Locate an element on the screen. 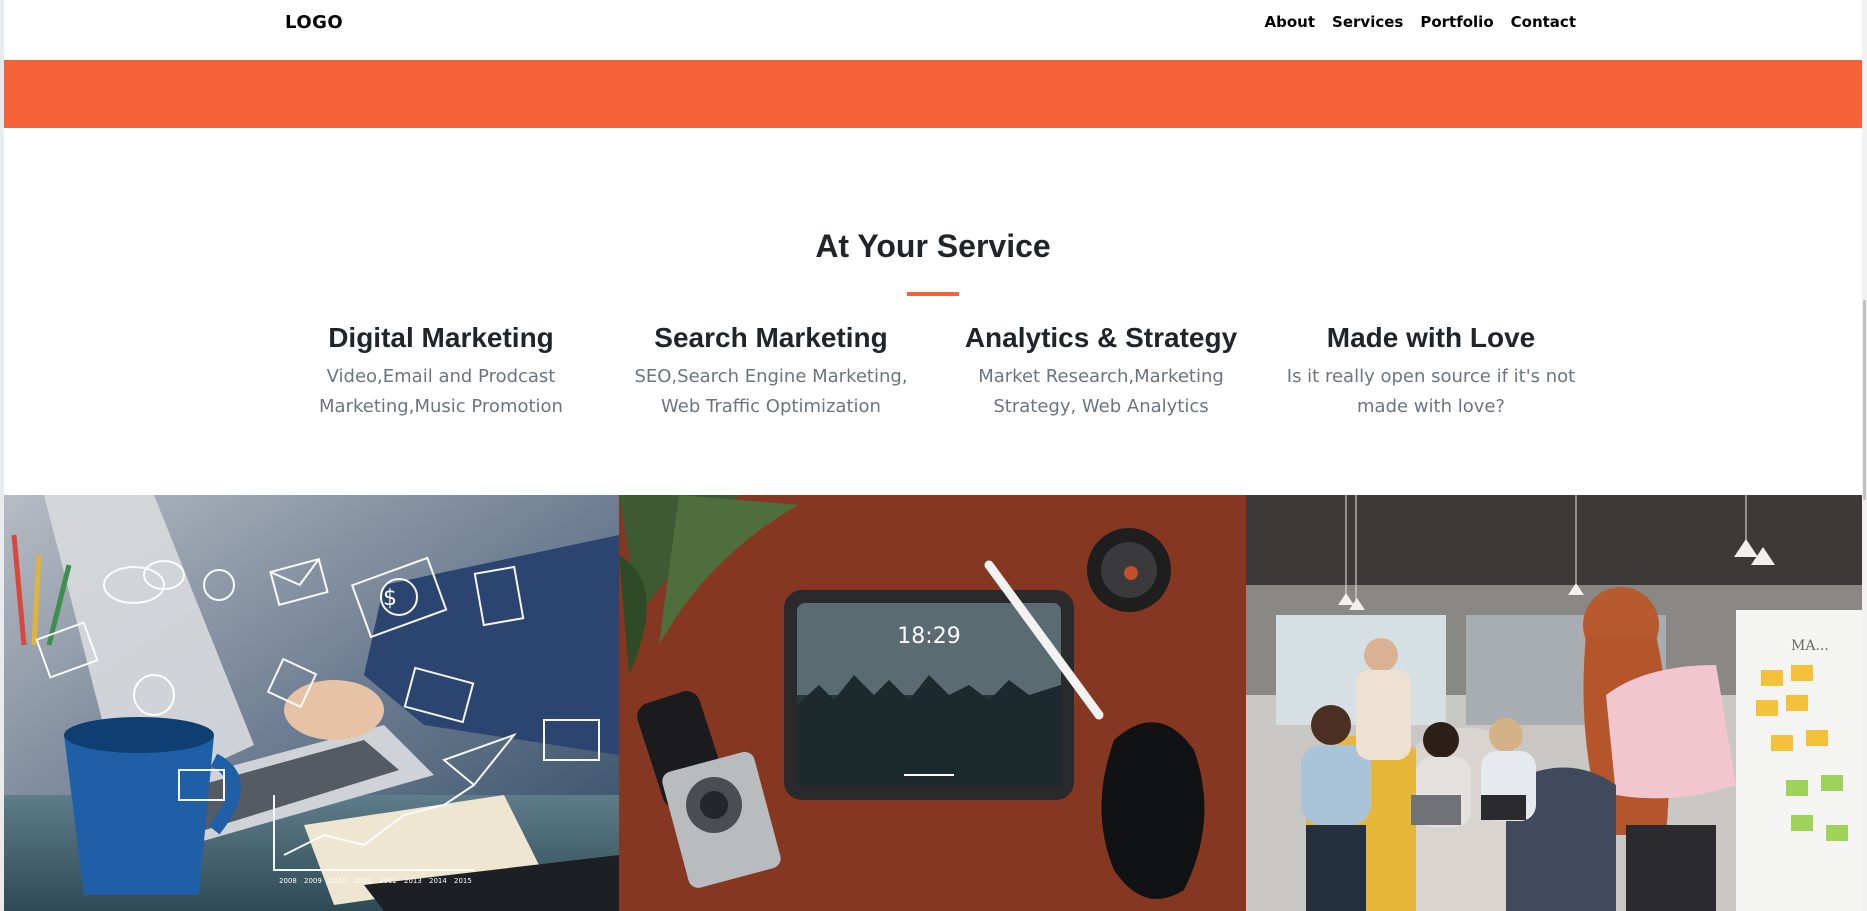 The image size is (1867, 911). scrollbar-thumb is located at coordinates (1864, 400).